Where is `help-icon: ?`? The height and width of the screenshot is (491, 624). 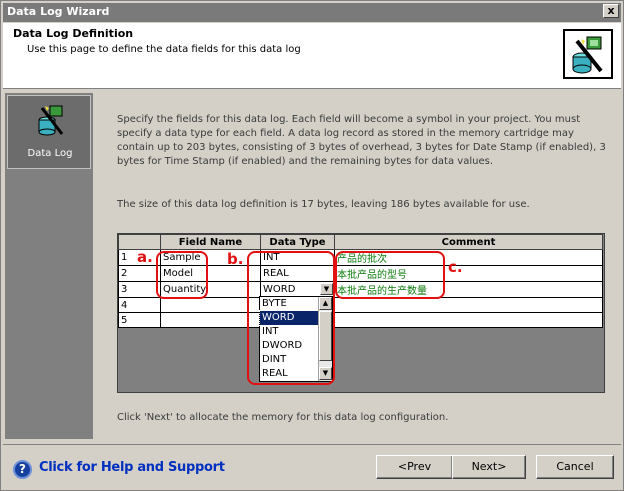
help-icon: ? is located at coordinates (22, 469).